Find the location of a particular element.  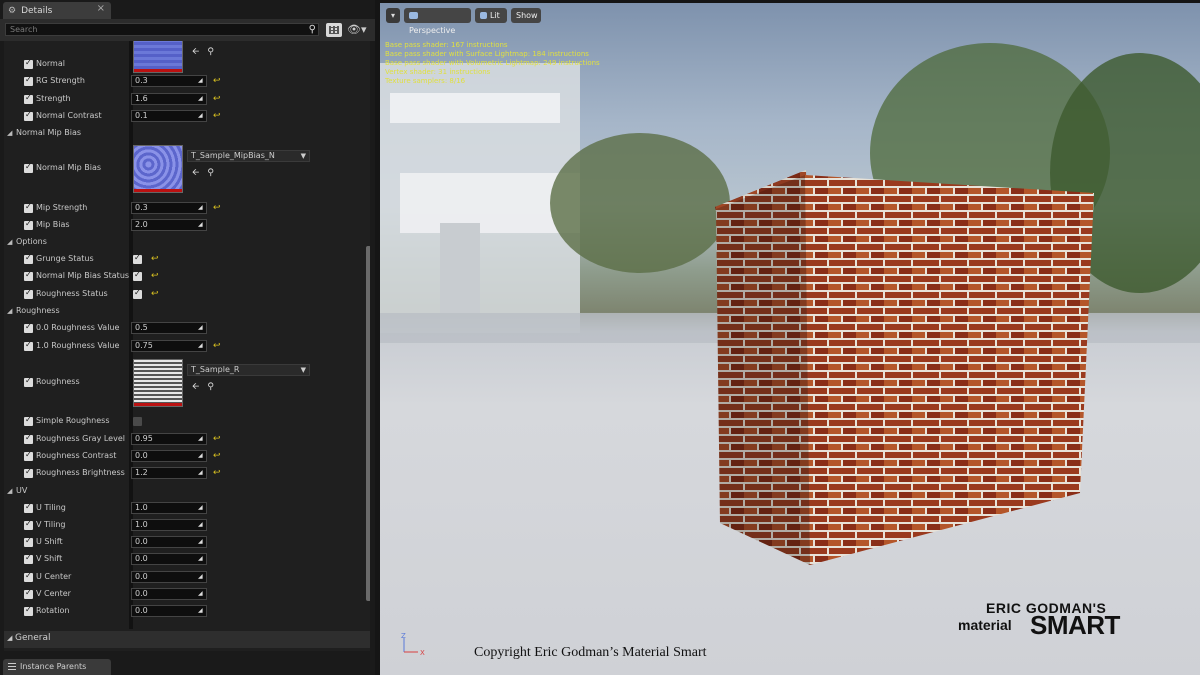

viewport-menu-button: ▾ is located at coordinates (393, 15).